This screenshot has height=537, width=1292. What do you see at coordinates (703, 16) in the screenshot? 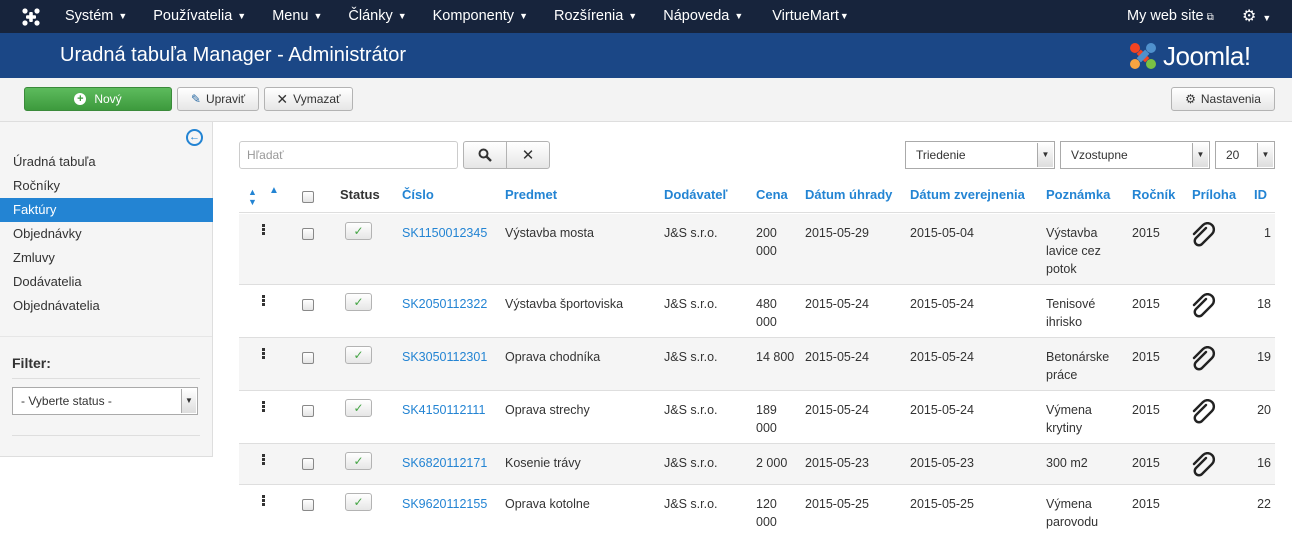
I see `menu-help: Nápoveda ▼` at bounding box center [703, 16].